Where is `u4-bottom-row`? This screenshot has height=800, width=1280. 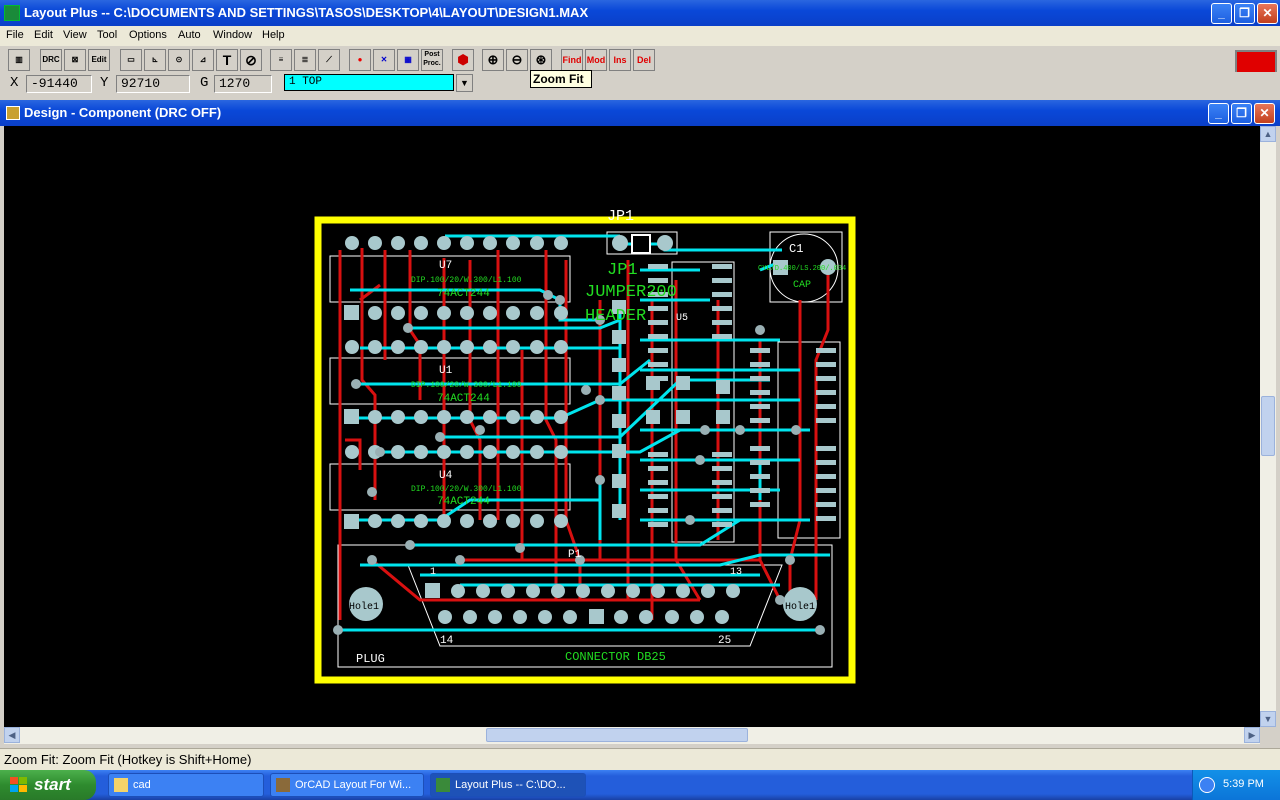
u4-bottom-row is located at coordinates (456, 521).